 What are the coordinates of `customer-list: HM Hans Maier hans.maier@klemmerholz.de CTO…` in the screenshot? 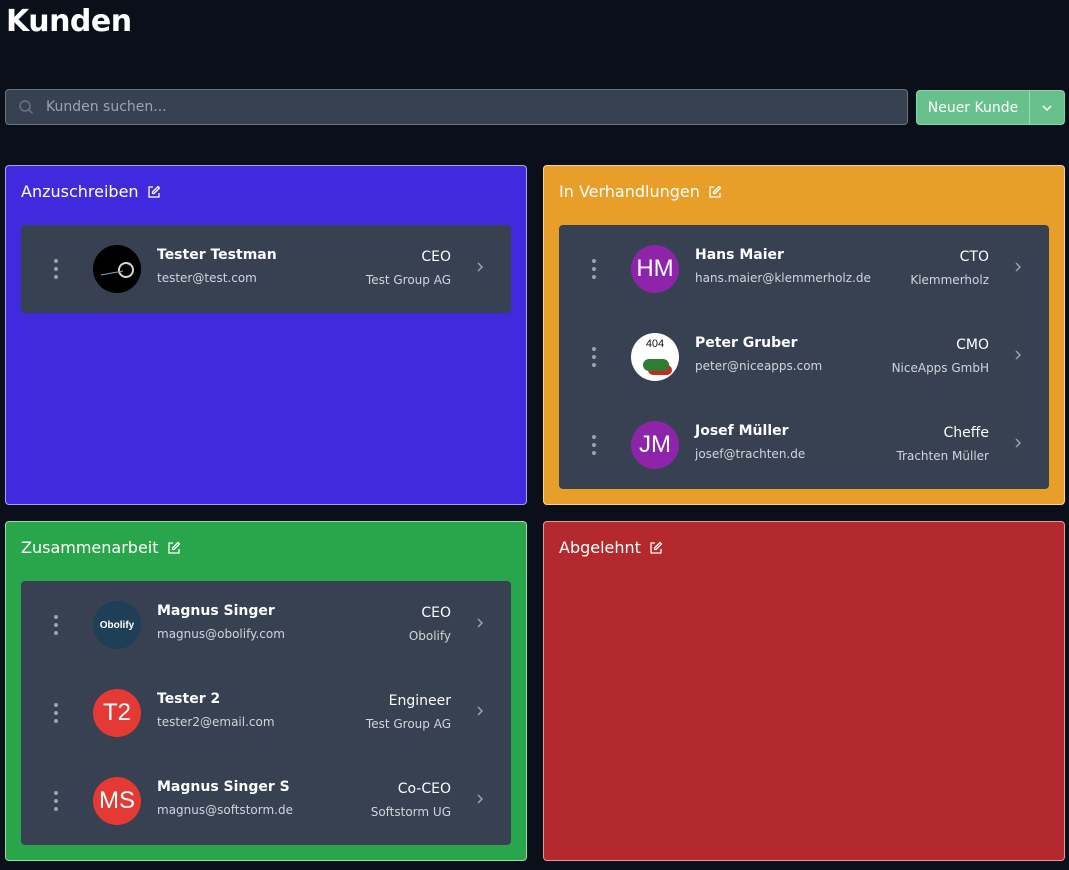 It's located at (804, 357).